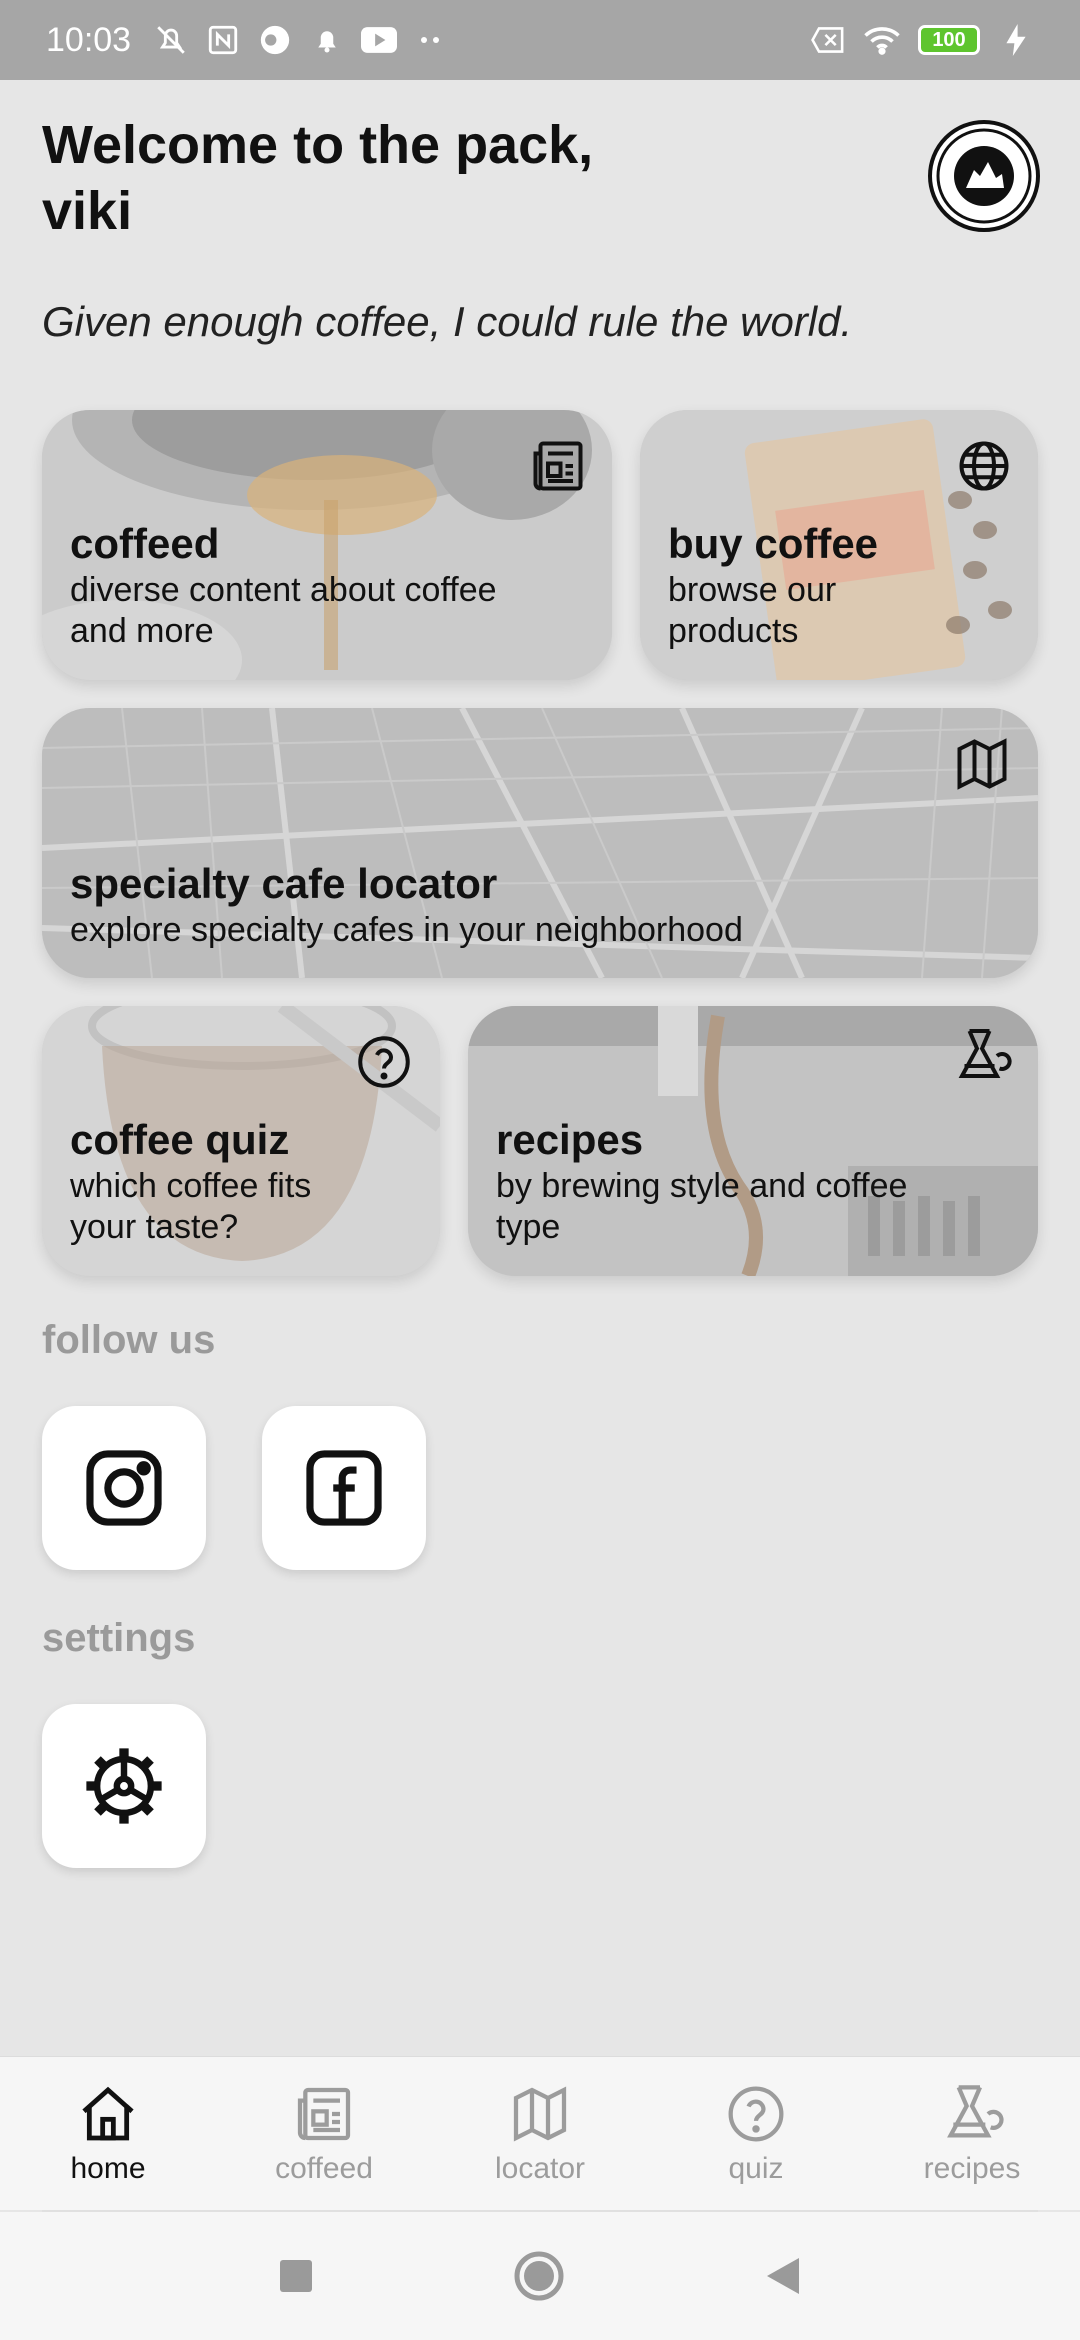  What do you see at coordinates (171, 40) in the screenshot?
I see `mute-icon` at bounding box center [171, 40].